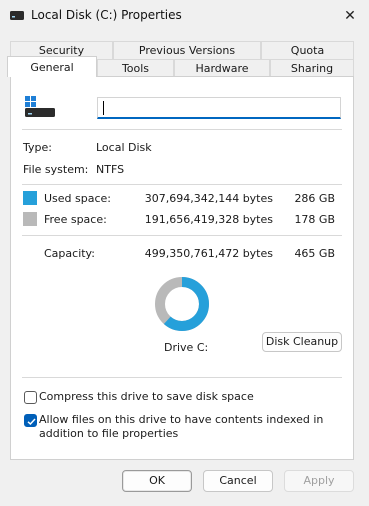 The height and width of the screenshot is (506, 369). I want to click on close-icon: ✕, so click(350, 16).